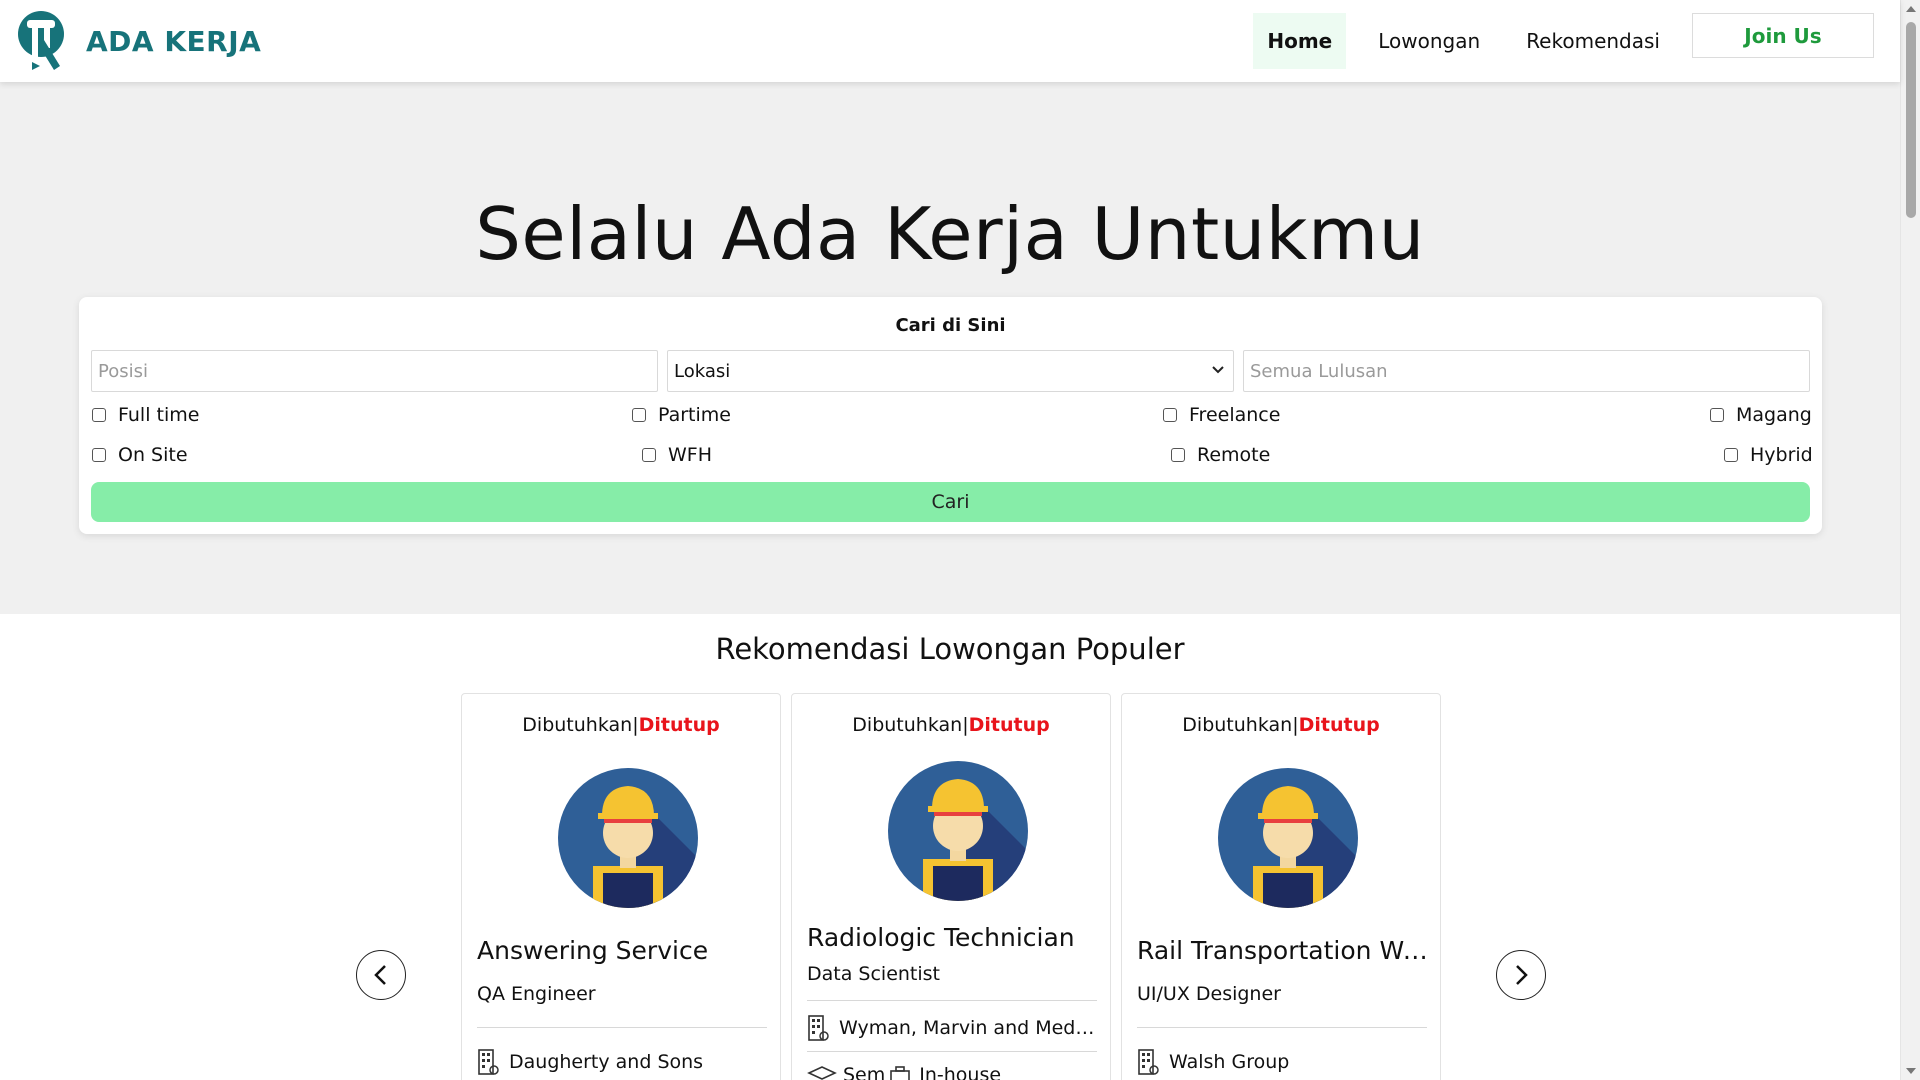 Image resolution: width=1920 pixels, height=1080 pixels. What do you see at coordinates (702, 371) in the screenshot?
I see `location-select-value: Lokasi` at bounding box center [702, 371].